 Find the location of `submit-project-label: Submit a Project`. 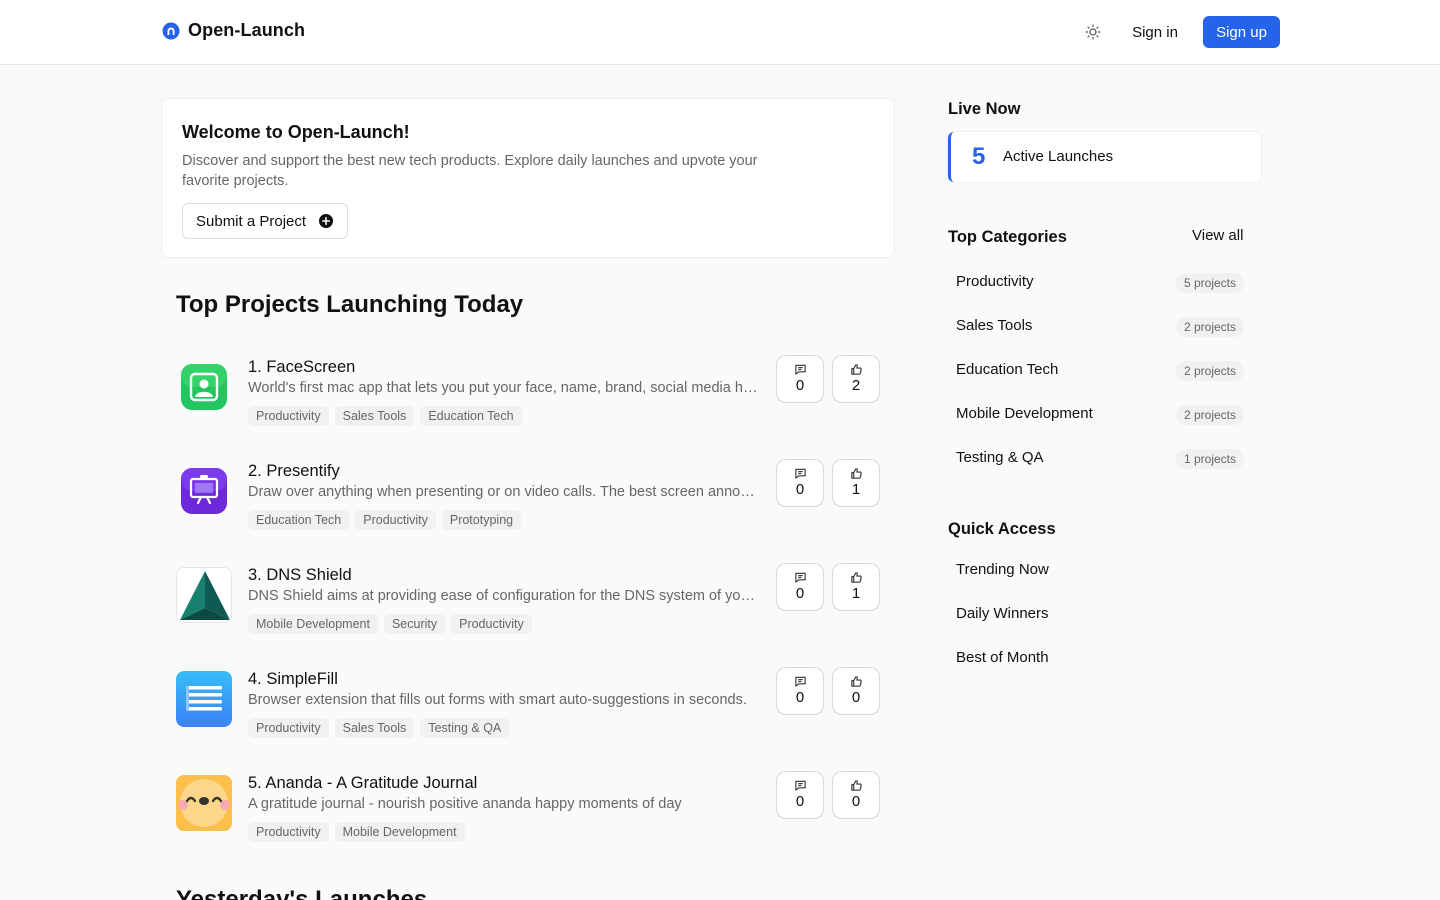

submit-project-label: Submit a Project is located at coordinates (251, 221).